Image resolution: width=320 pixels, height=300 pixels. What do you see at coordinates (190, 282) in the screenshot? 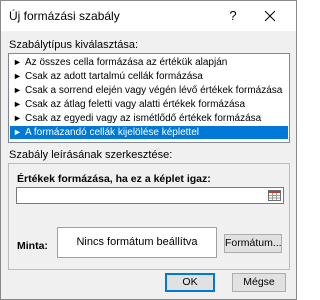
I see `ok-button: OK` at bounding box center [190, 282].